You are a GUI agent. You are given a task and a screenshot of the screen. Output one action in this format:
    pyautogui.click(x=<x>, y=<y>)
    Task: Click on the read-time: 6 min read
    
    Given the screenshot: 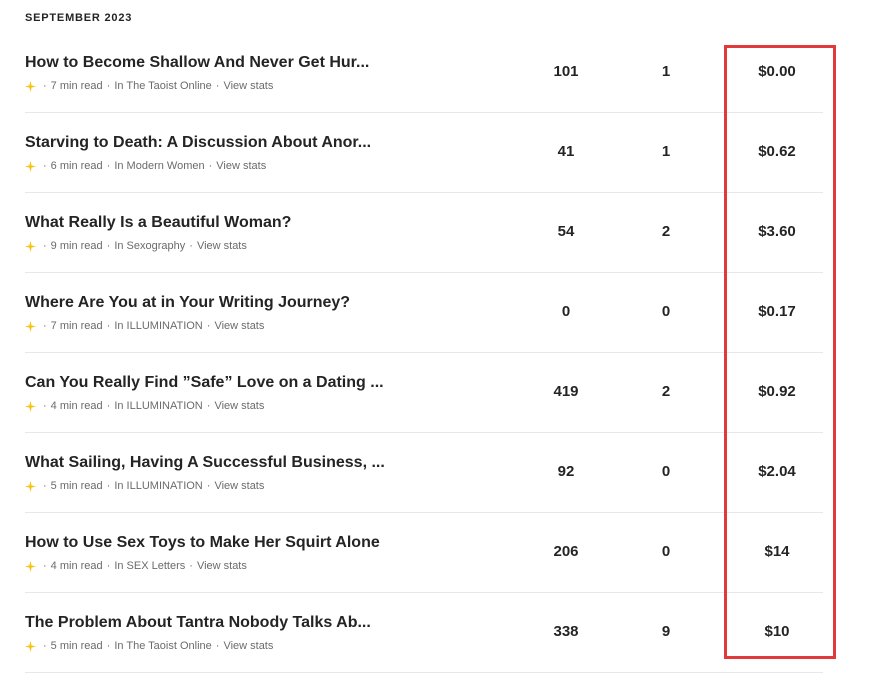 What is the action you would take?
    pyautogui.click(x=76, y=166)
    